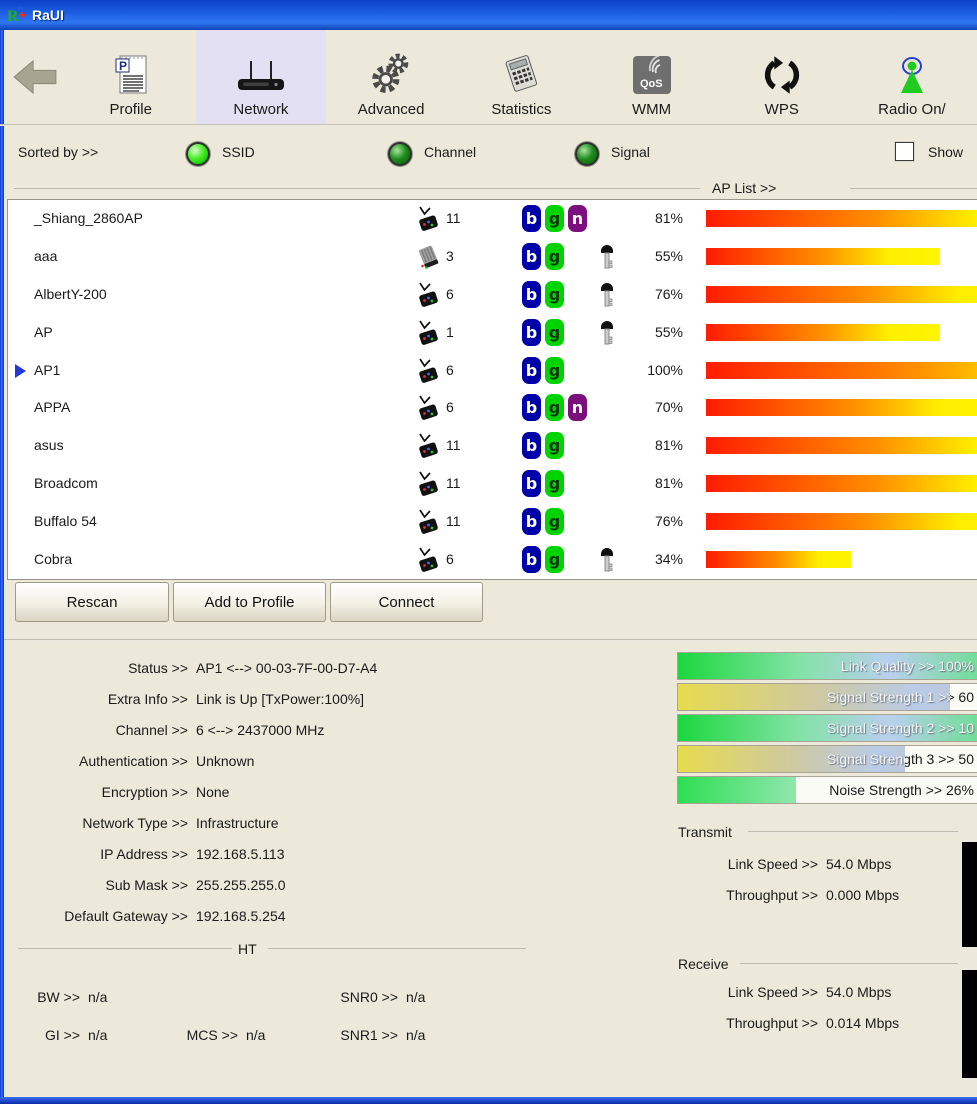 This screenshot has height=1104, width=977. Describe the element at coordinates (131, 69) in the screenshot. I see `profile-icon: P` at that location.